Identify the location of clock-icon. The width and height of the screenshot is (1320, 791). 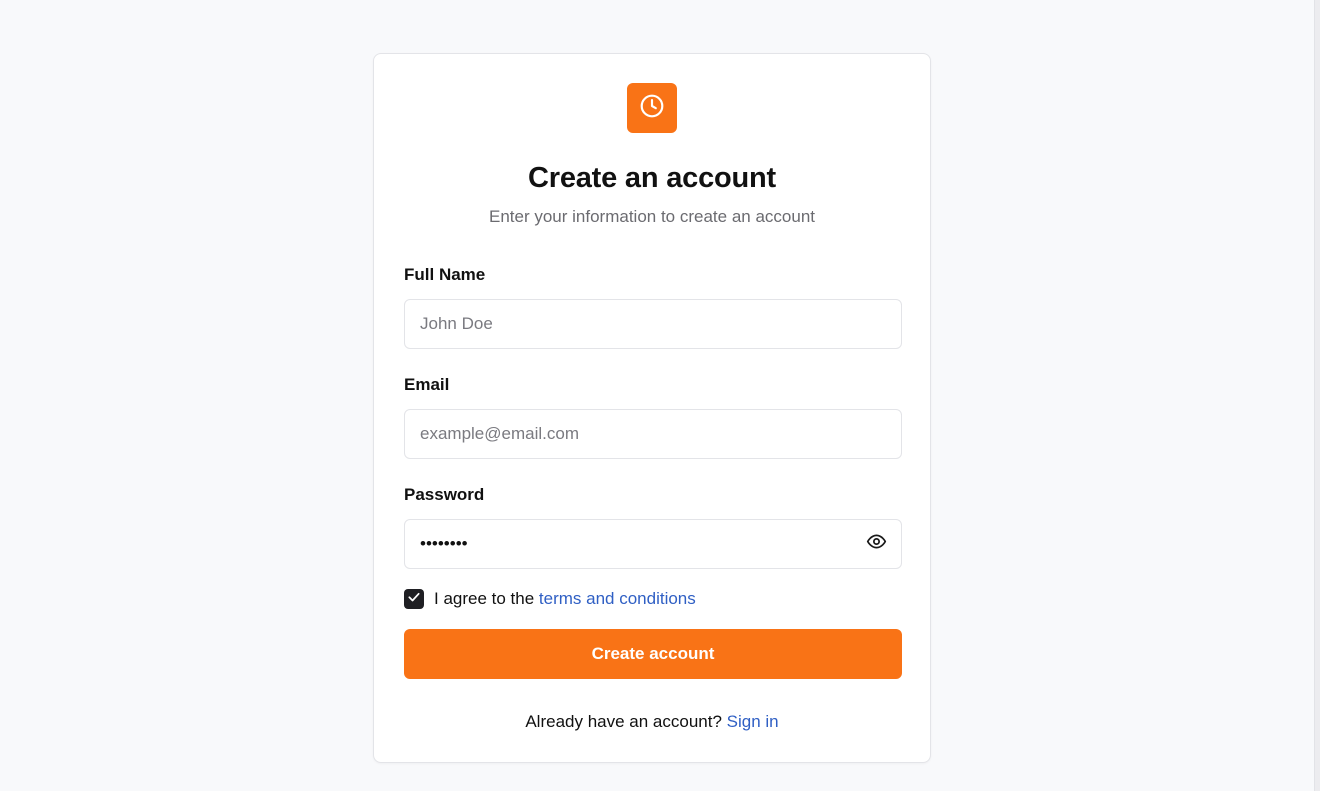
(652, 108).